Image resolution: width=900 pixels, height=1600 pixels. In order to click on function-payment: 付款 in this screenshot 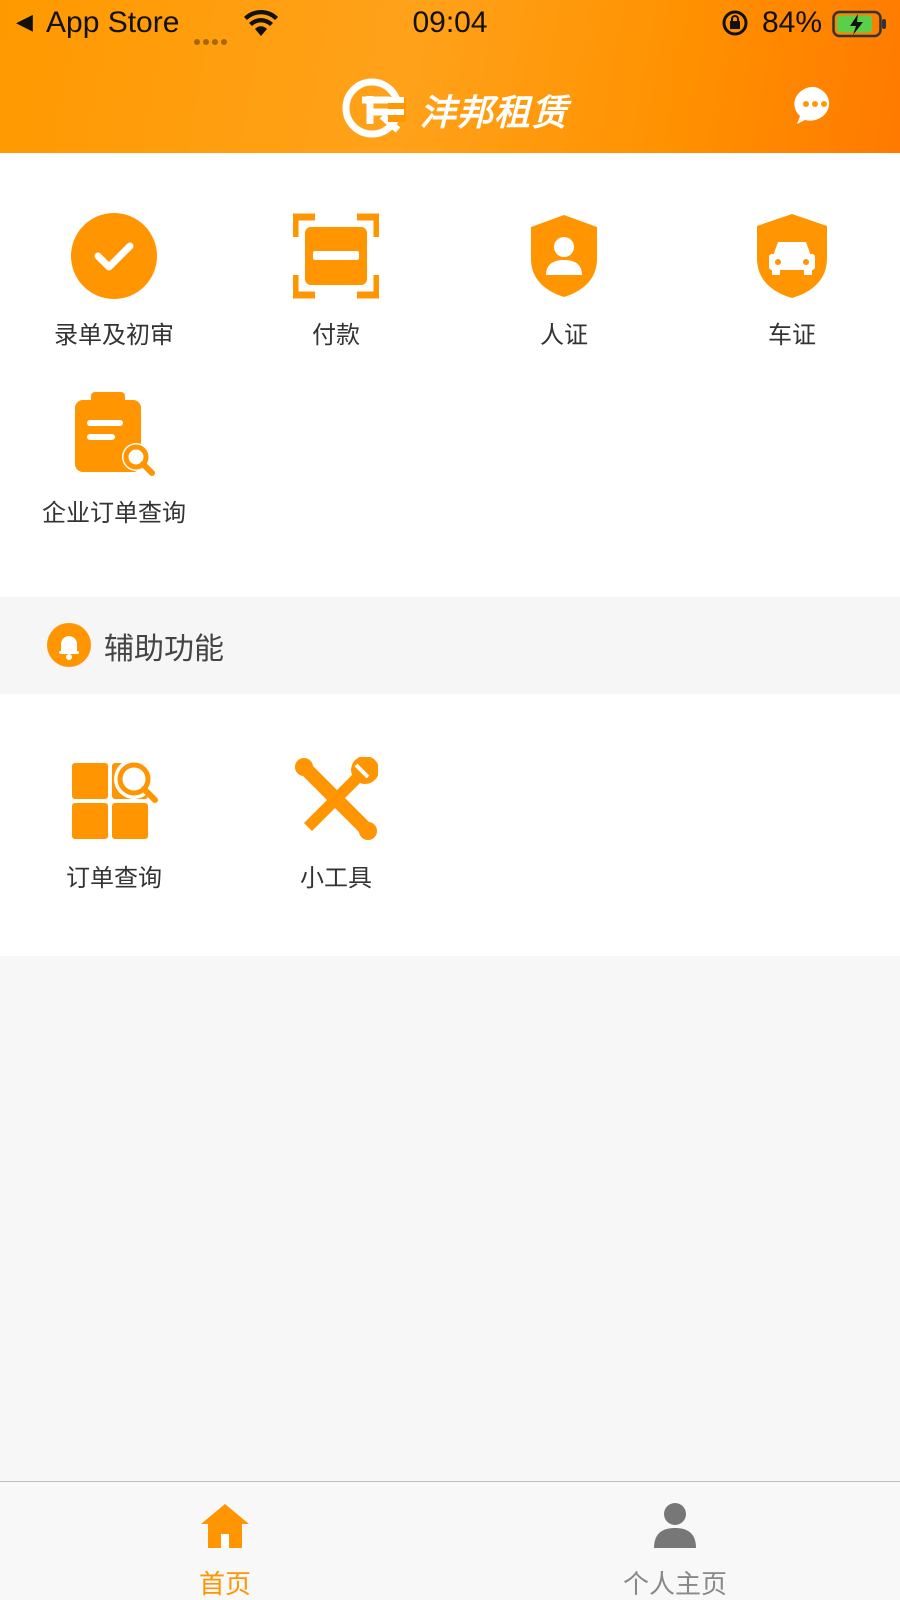, I will do `click(336, 280)`.